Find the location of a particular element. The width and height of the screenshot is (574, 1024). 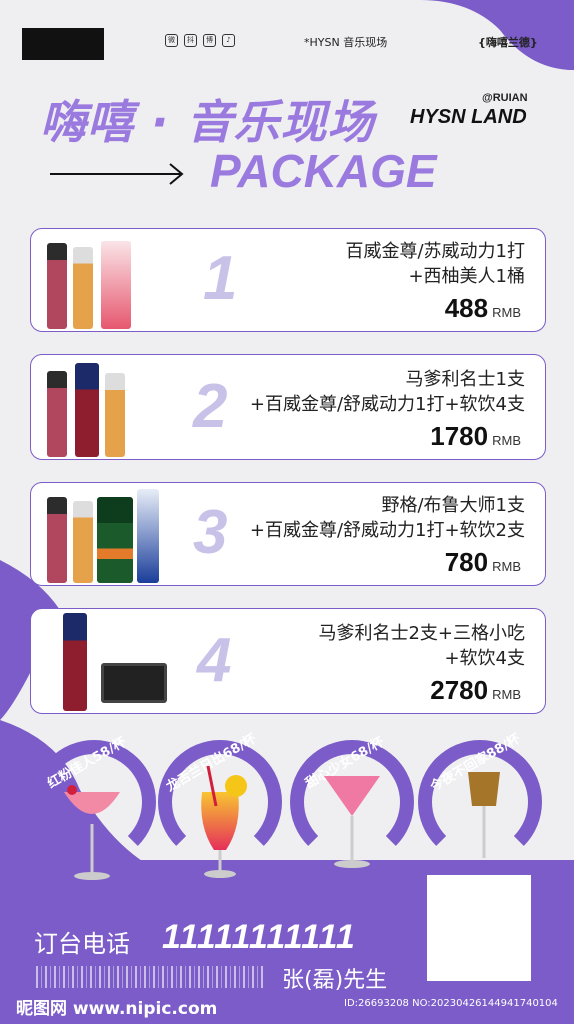

page-title: 嗨嘻 · 音乐现场 is located at coordinates (207, 122).